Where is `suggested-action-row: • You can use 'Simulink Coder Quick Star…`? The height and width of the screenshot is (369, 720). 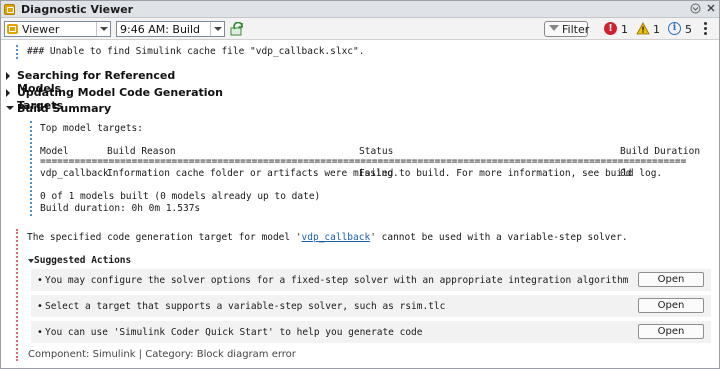 suggested-action-row: • You can use 'Simulink Coder Quick Star… is located at coordinates (371, 332).